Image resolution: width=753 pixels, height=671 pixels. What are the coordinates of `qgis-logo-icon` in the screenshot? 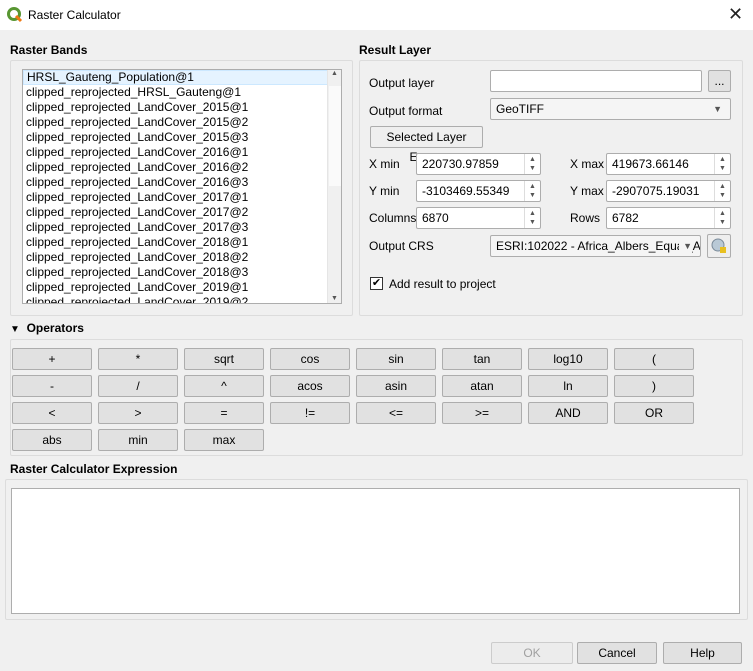 It's located at (15, 15).